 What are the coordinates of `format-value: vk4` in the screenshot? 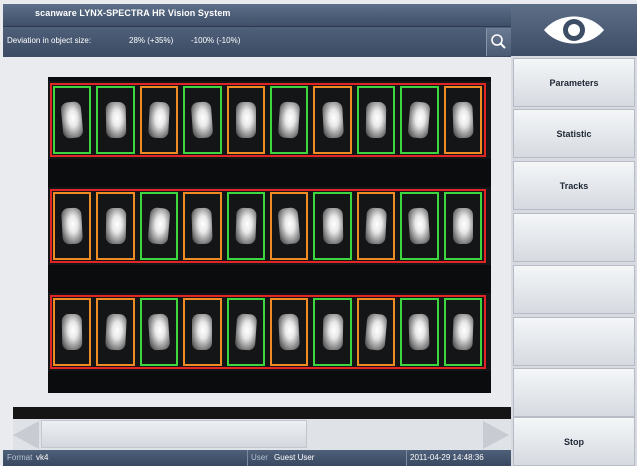 It's located at (42, 457).